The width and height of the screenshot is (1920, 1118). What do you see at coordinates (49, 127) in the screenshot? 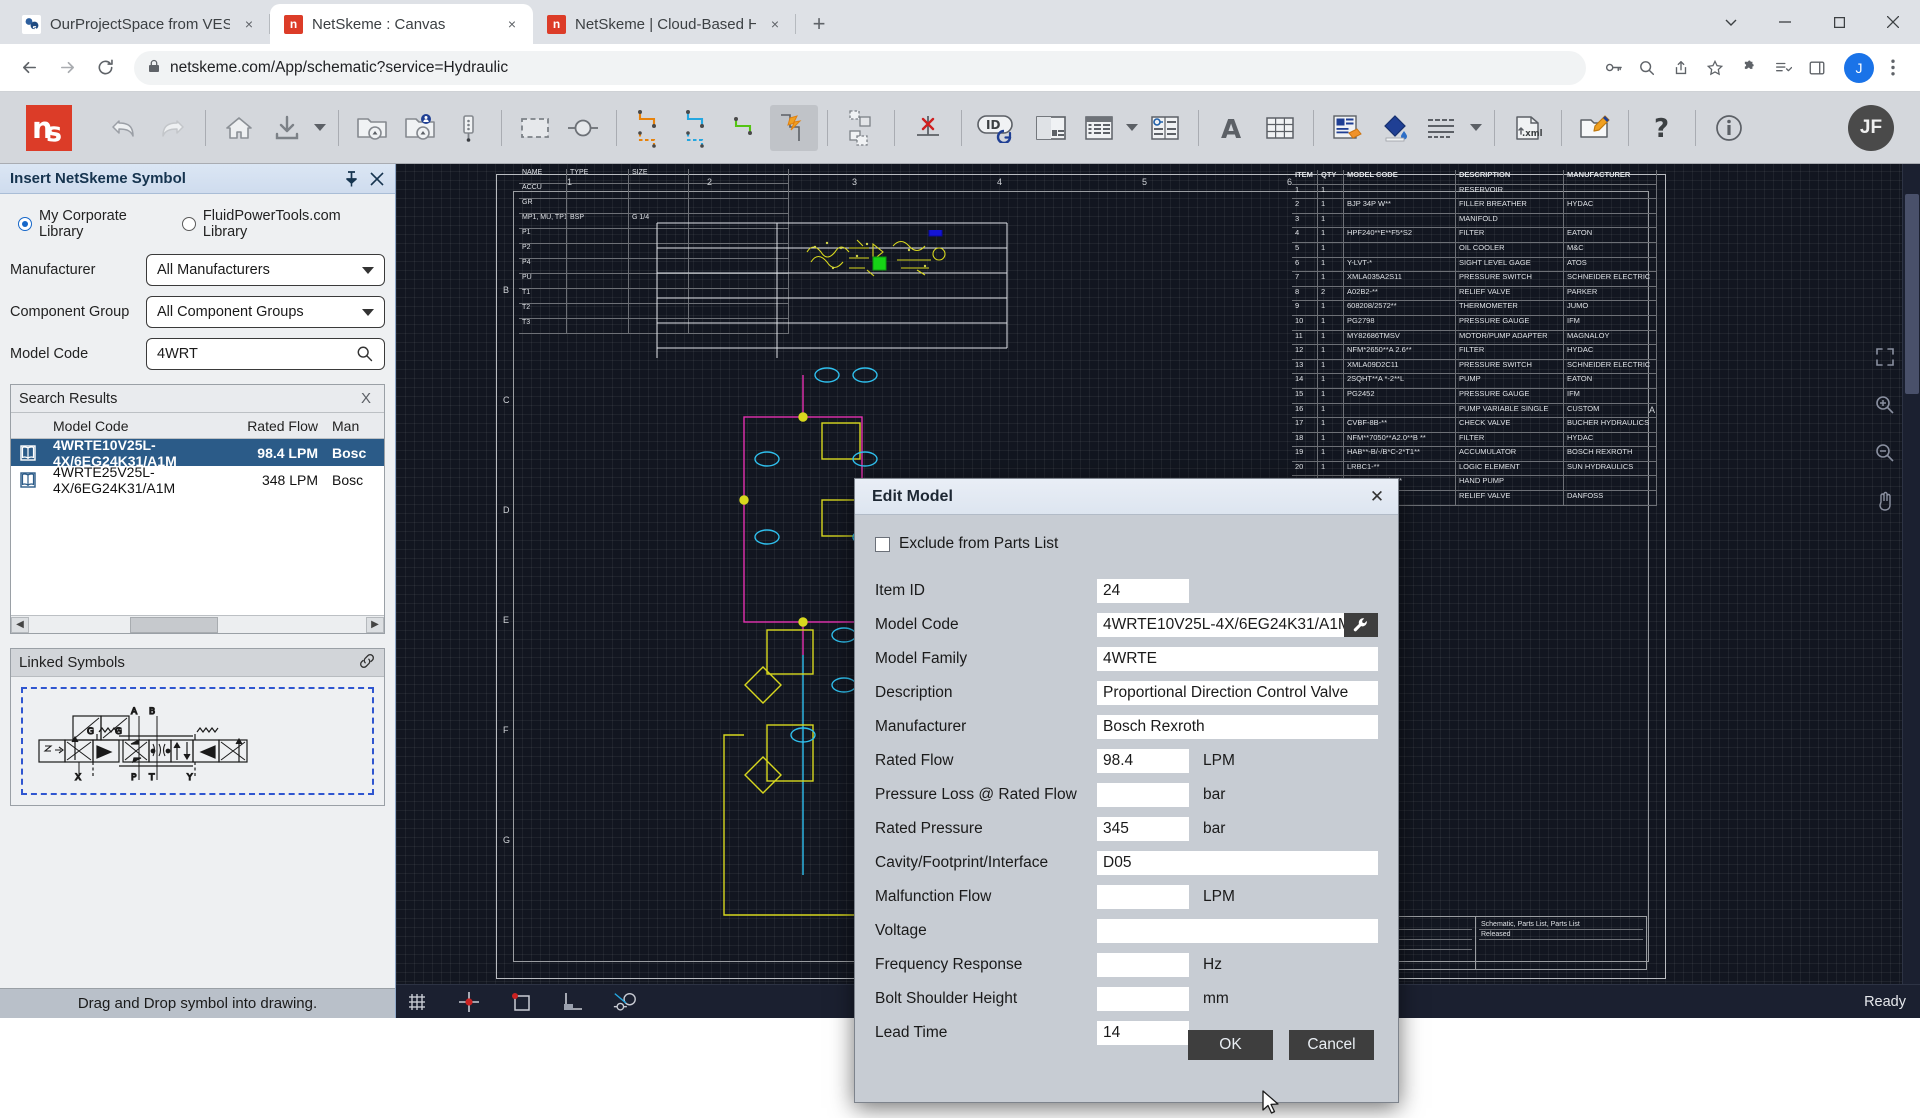
I see `netskeme-logo-icon: ns` at bounding box center [49, 127].